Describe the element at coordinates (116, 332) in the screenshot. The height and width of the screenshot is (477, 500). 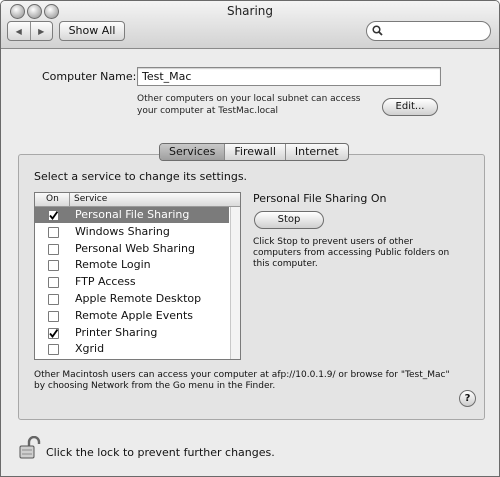
I see `service-label: Printer Sharing` at that location.